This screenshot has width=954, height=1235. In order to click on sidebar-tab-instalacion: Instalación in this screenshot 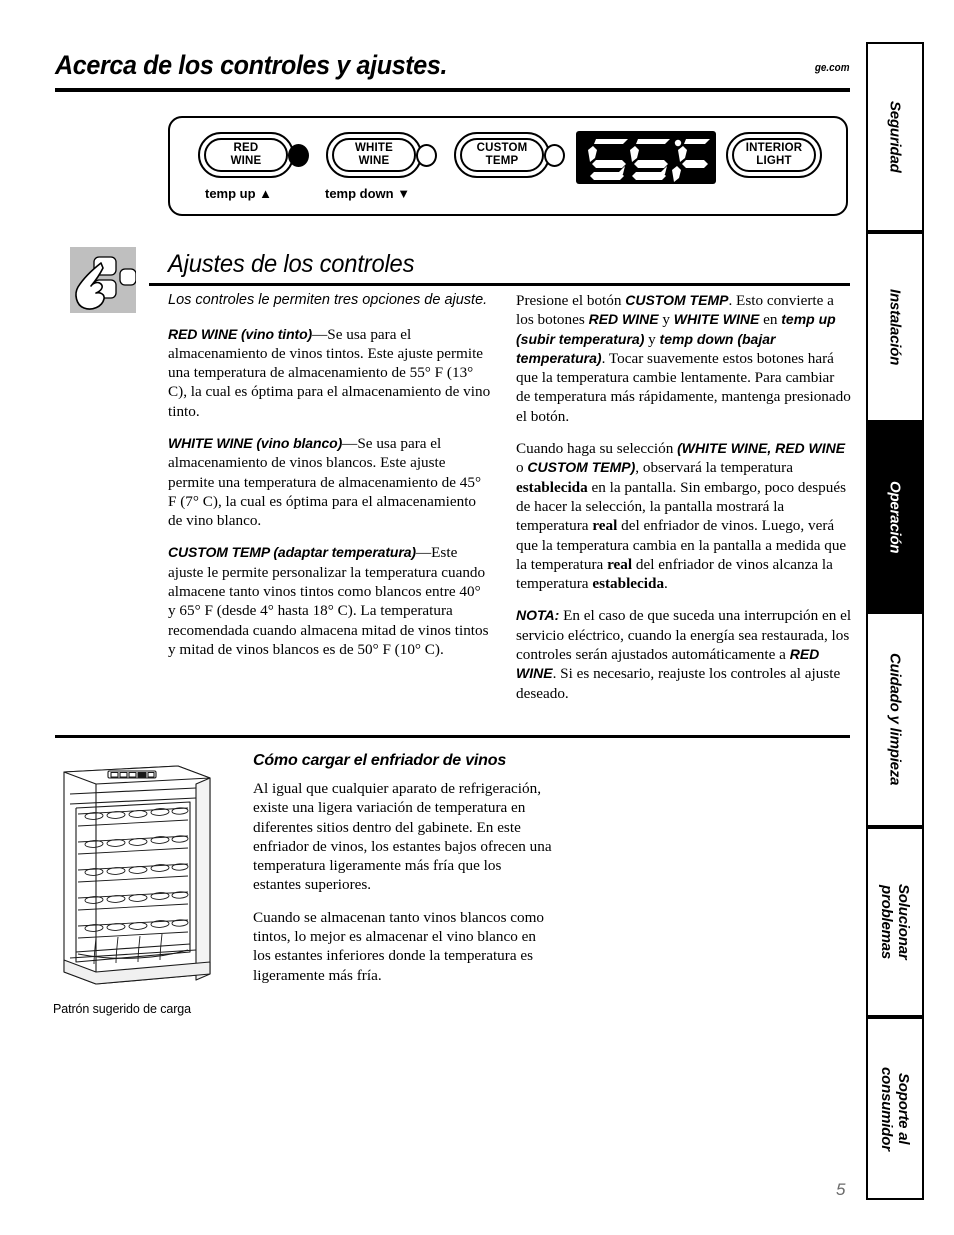, I will do `click(895, 327)`.